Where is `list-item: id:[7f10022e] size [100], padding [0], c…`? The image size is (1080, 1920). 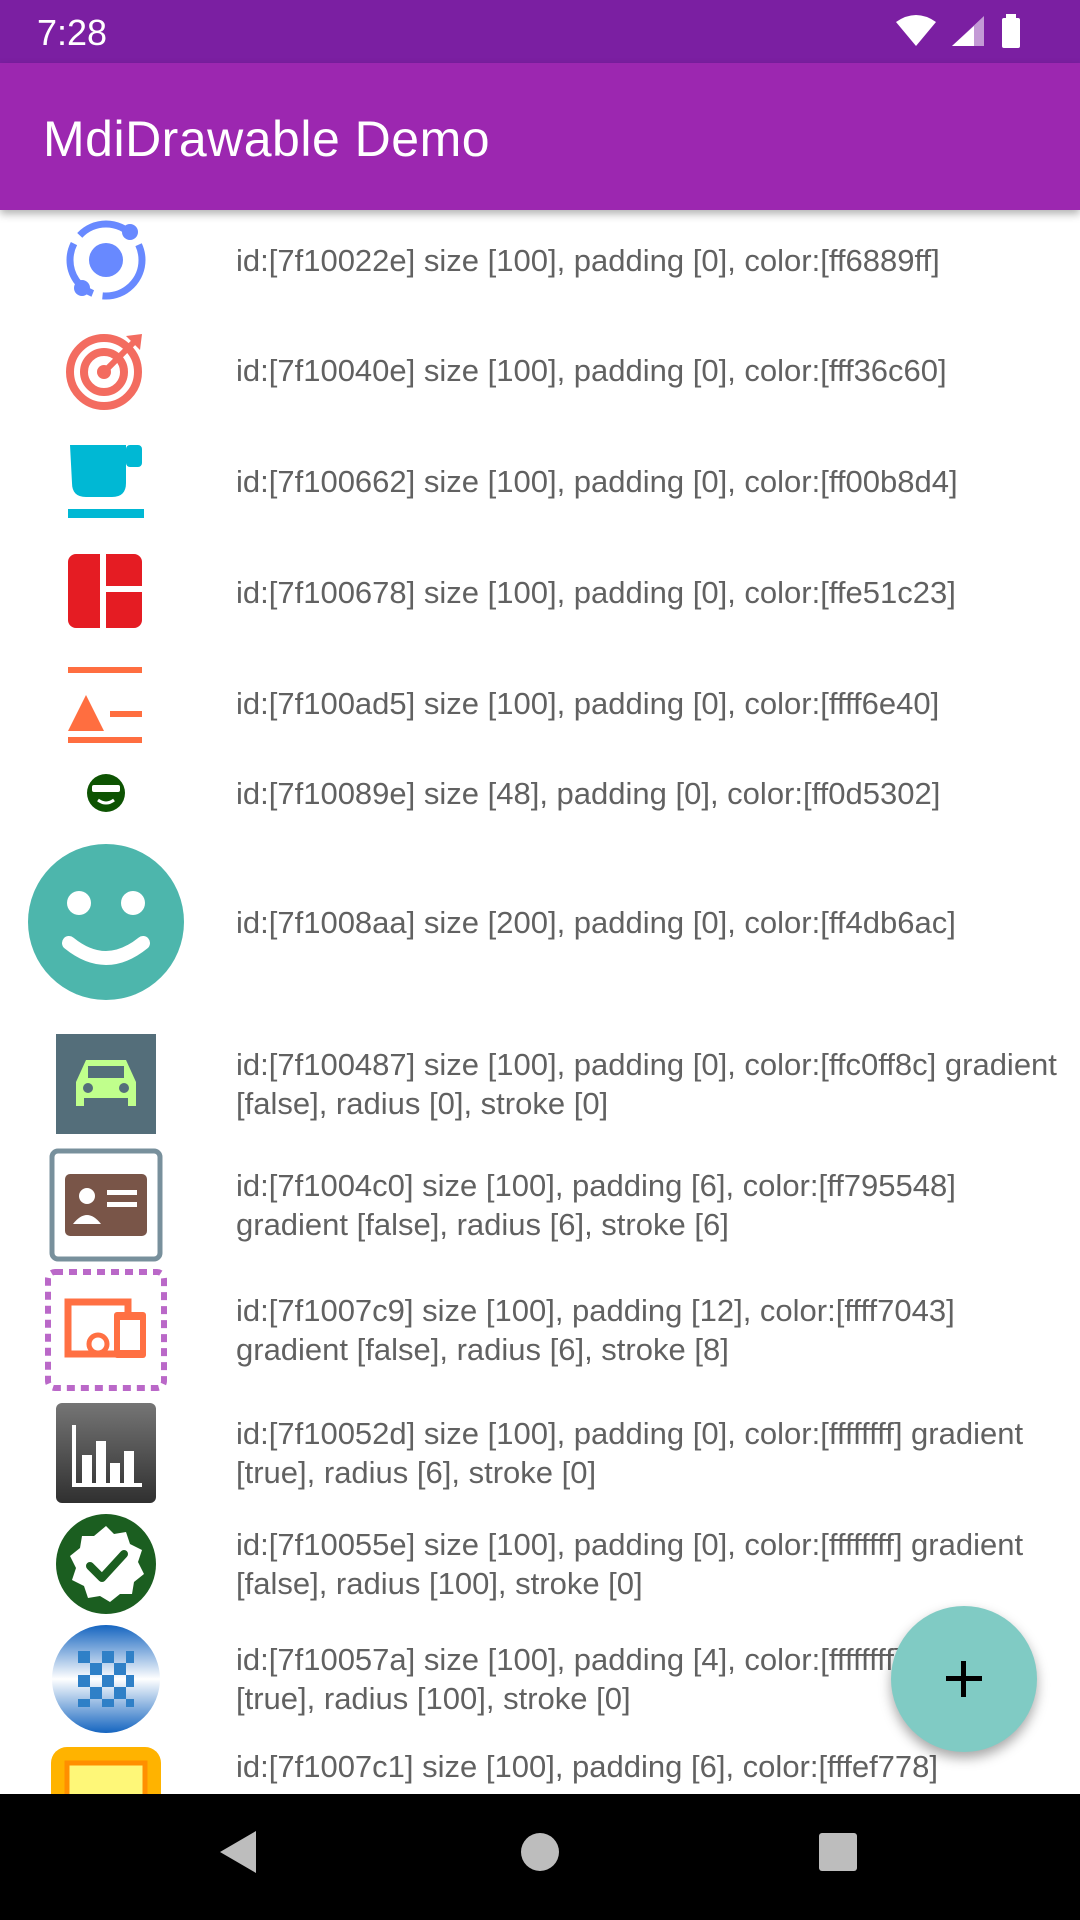
list-item: id:[7f10022e] size [100], padding [0], c… is located at coordinates (540, 260).